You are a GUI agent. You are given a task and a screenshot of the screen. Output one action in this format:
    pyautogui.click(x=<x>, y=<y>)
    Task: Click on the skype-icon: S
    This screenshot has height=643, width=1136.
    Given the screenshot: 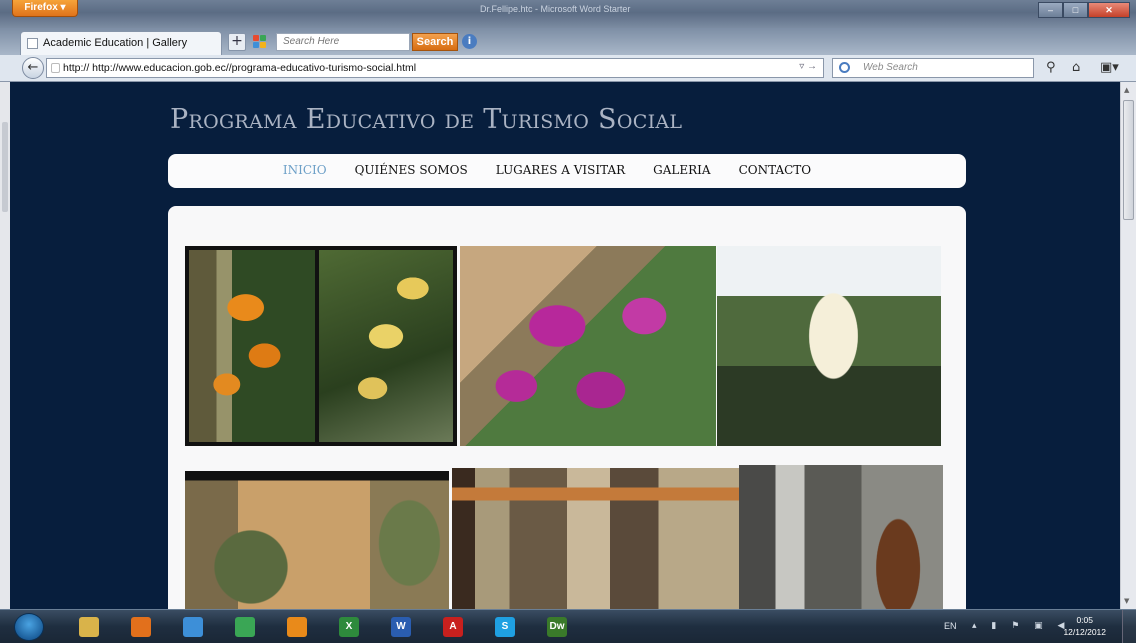 What is the action you would take?
    pyautogui.click(x=505, y=627)
    